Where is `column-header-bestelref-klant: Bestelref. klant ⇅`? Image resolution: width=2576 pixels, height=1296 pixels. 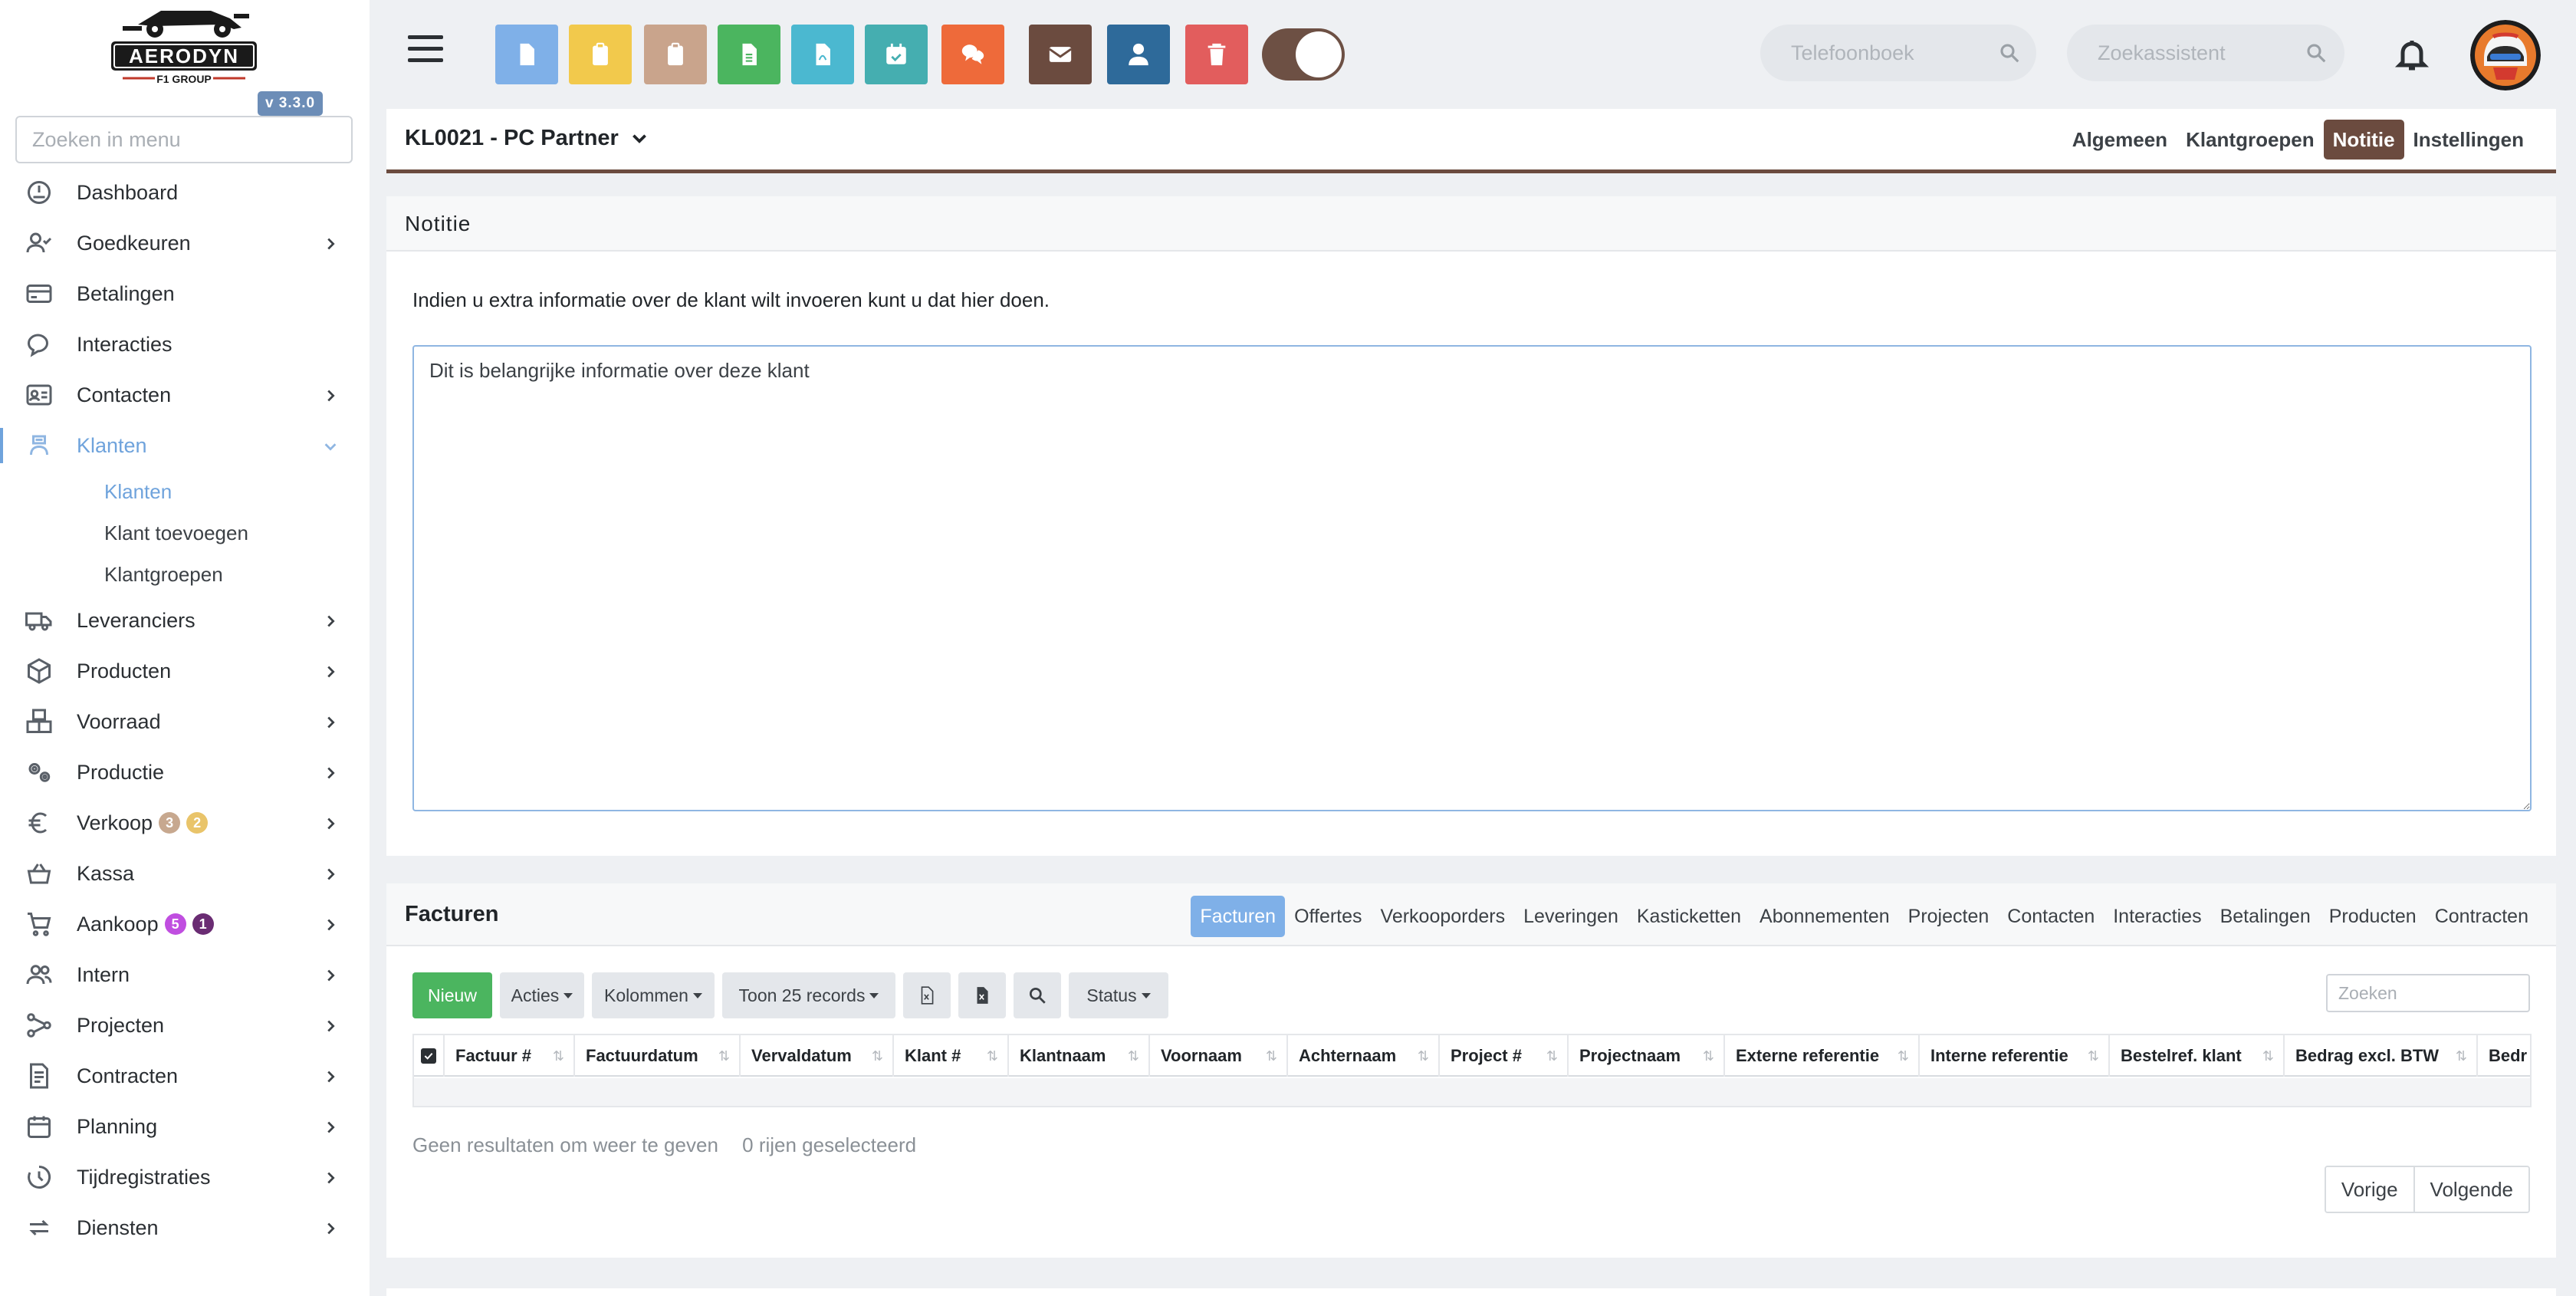 column-header-bestelref-klant: Bestelref. klant ⇅ is located at coordinates (2197, 1056).